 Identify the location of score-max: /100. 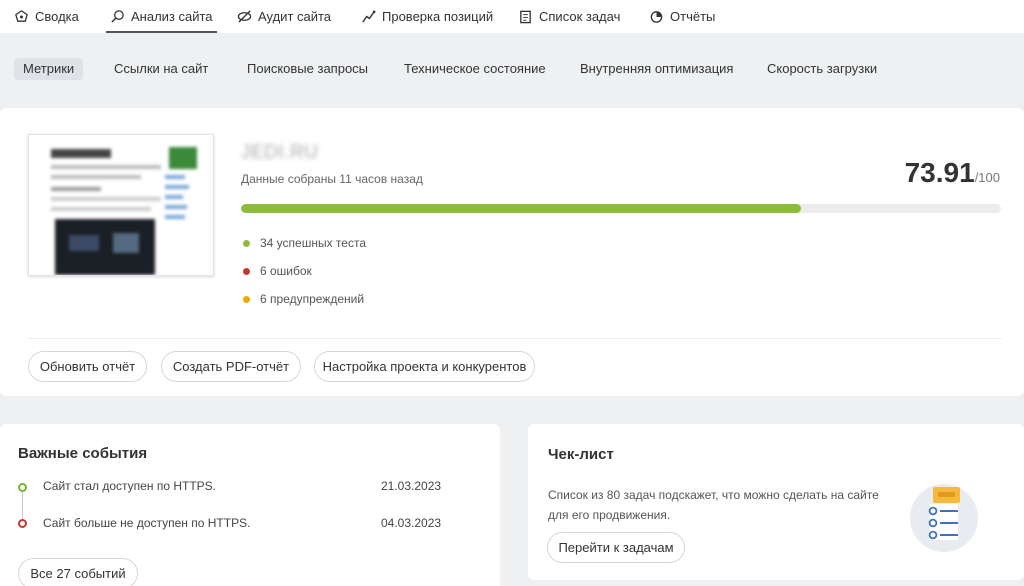
(987, 177).